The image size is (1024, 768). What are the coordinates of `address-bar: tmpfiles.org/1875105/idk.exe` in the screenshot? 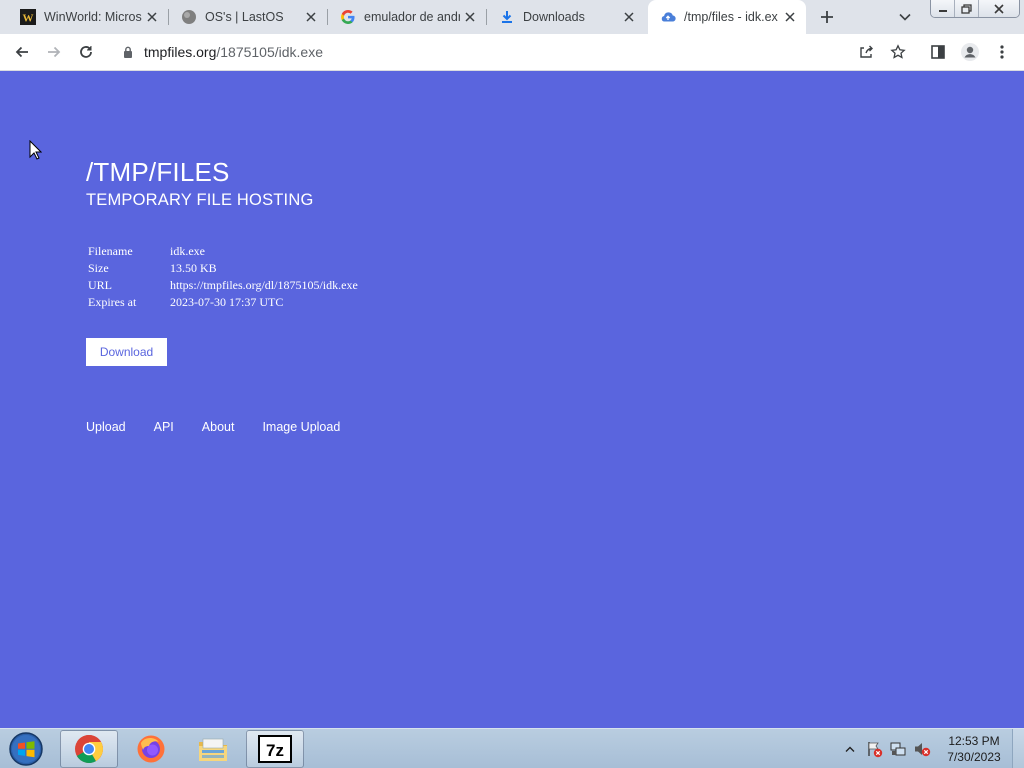 It's located at (514, 52).